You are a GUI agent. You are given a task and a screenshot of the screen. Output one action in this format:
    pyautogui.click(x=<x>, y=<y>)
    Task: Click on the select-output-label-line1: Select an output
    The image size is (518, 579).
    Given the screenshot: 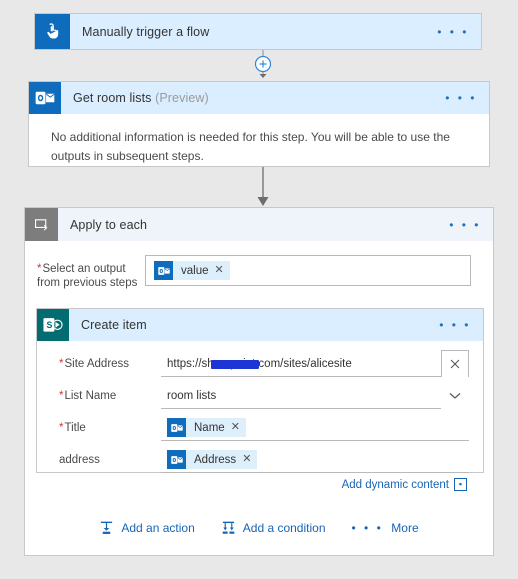 What is the action you would take?
    pyautogui.click(x=84, y=269)
    